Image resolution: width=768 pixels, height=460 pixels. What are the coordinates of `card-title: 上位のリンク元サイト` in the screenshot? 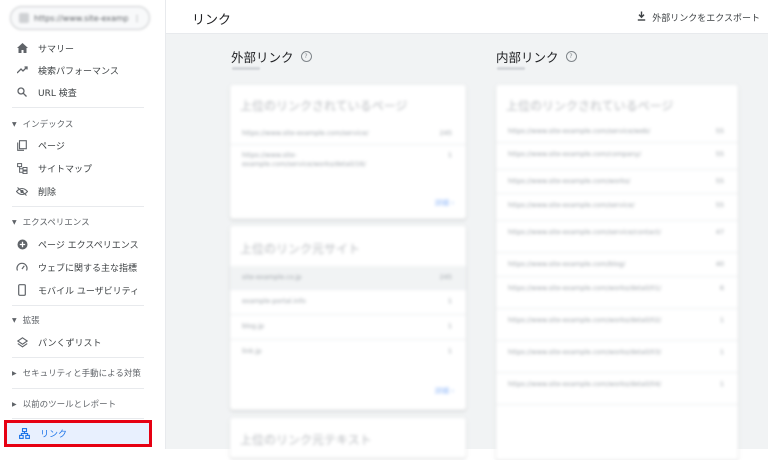 It's located at (300, 249).